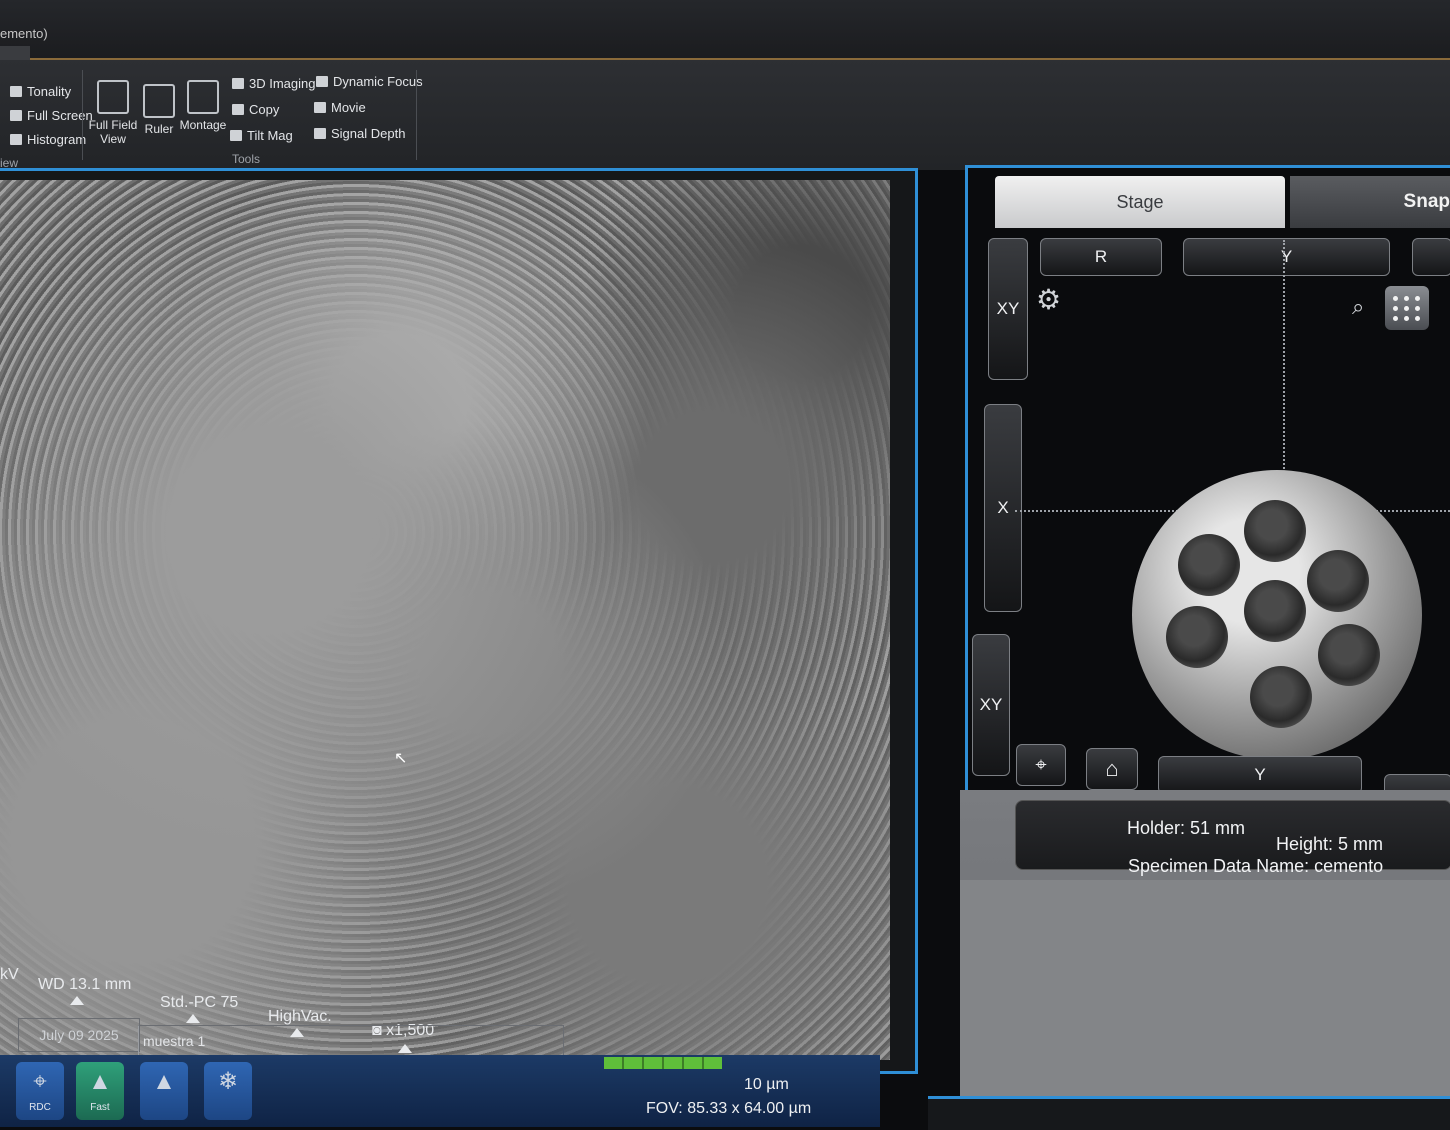 Image resolution: width=1450 pixels, height=1130 pixels. What do you see at coordinates (100, 1107) in the screenshot?
I see `fast-label: Fast` at bounding box center [100, 1107].